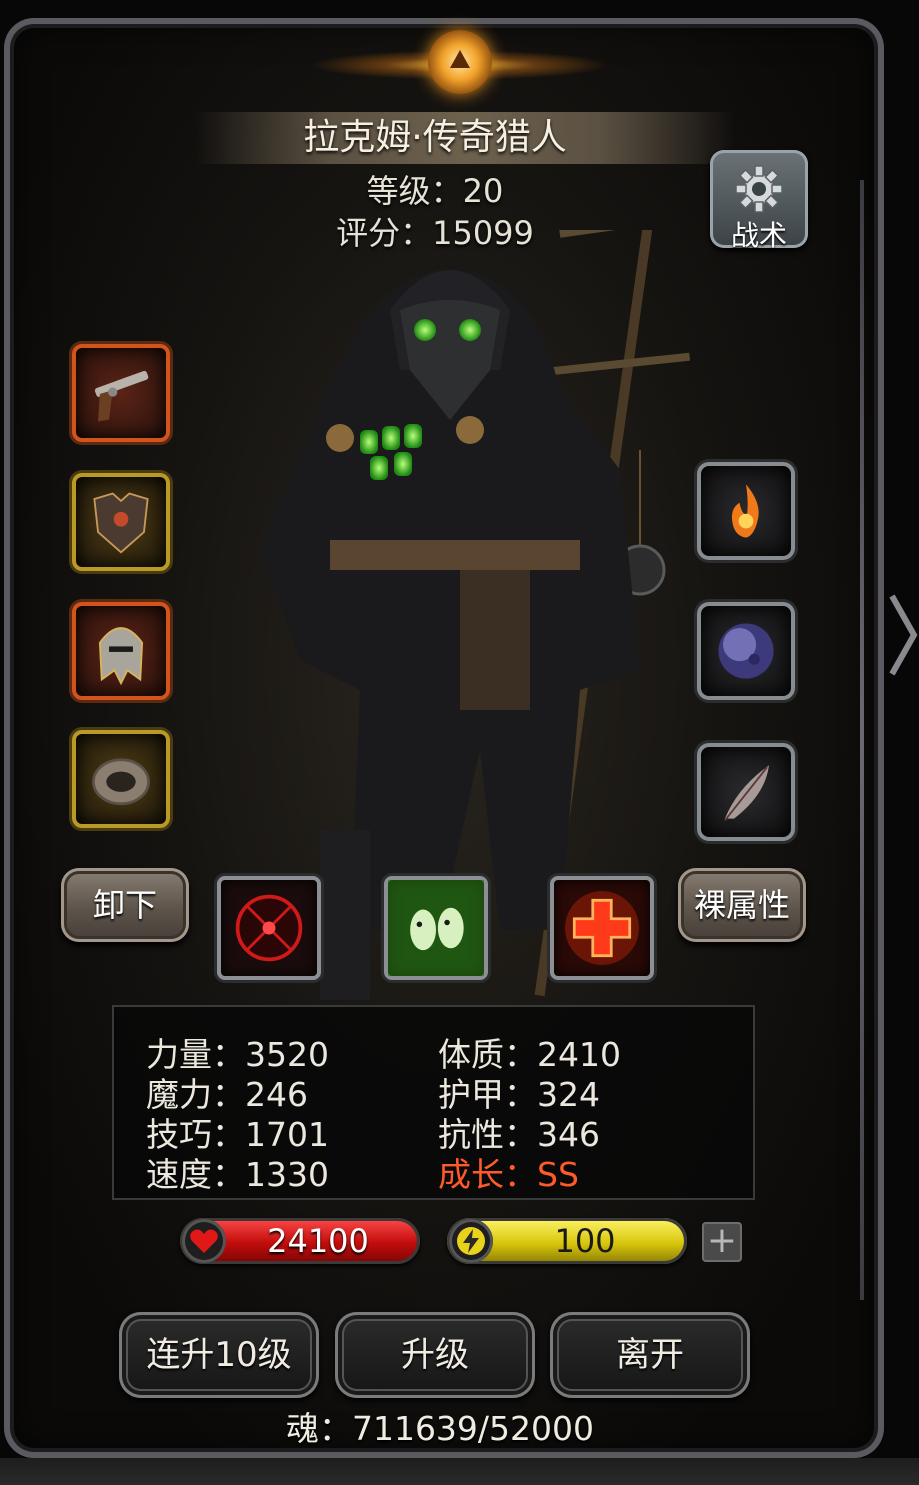  What do you see at coordinates (237, 1174) in the screenshot?
I see `stat-speed: 速度：1330` at bounding box center [237, 1174].